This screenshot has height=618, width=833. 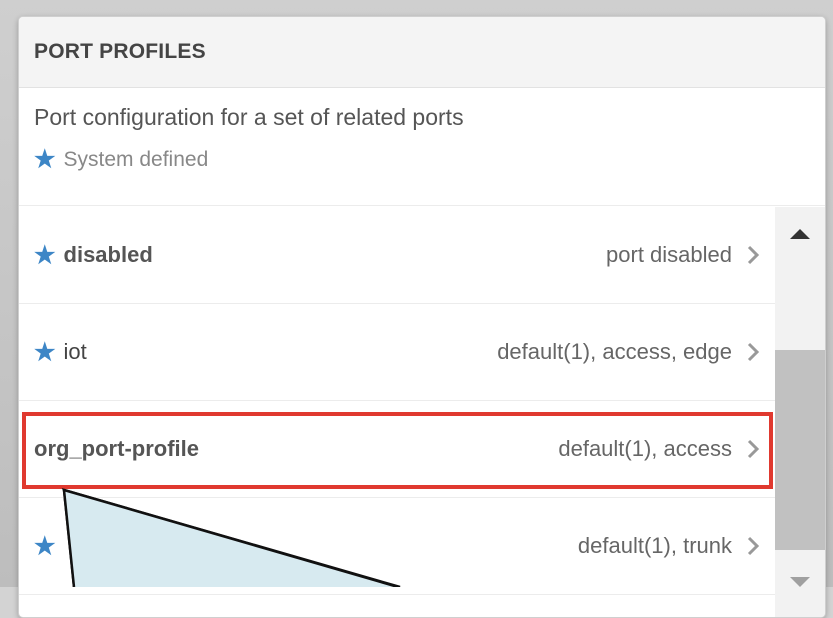 I want to click on scroll-up-arrow-icon, so click(x=800, y=234).